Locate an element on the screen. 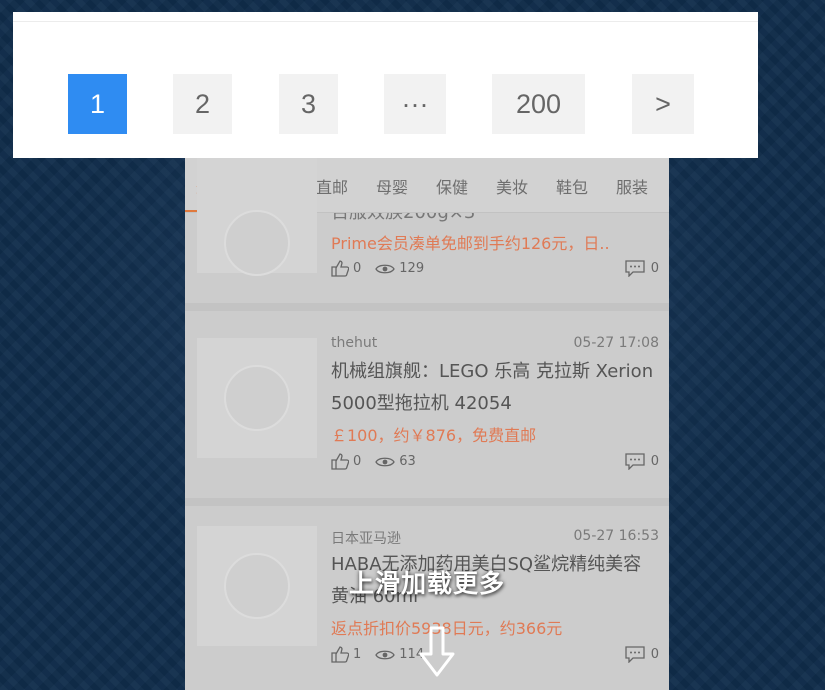 The image size is (825, 690). post-time: 05-27 16:53 is located at coordinates (616, 536).